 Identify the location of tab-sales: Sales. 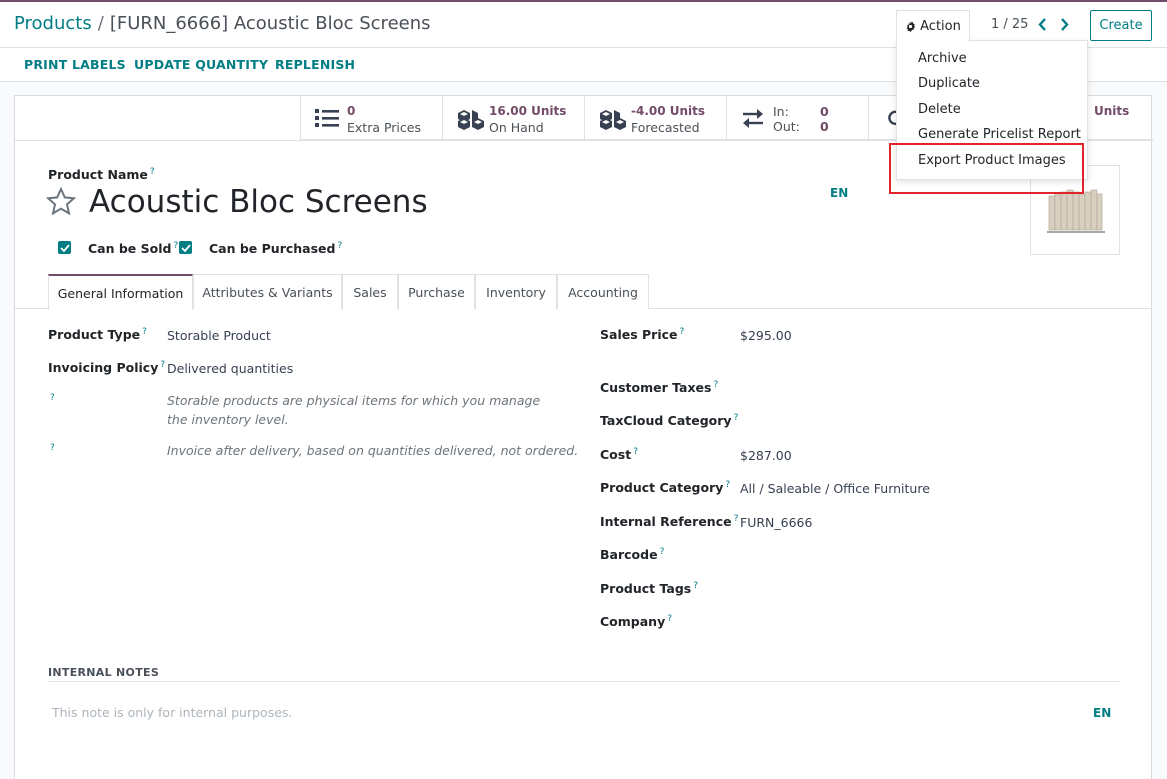
(370, 291).